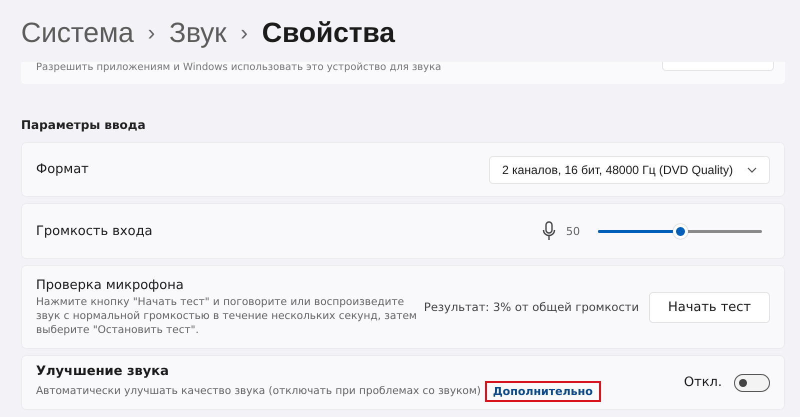 The width and height of the screenshot is (800, 417). What do you see at coordinates (549, 231) in the screenshot?
I see `microphone-icon` at bounding box center [549, 231].